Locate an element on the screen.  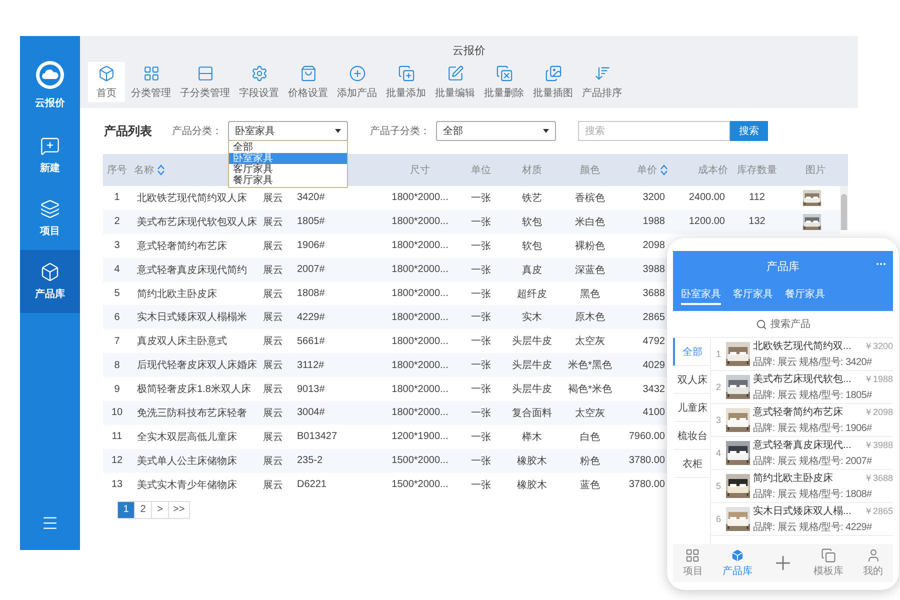
product-item: 3 意式轻奢简约布艺床 ￥2098 品牌: 展云 规格/型号: 1906# is located at coordinates (802, 420).